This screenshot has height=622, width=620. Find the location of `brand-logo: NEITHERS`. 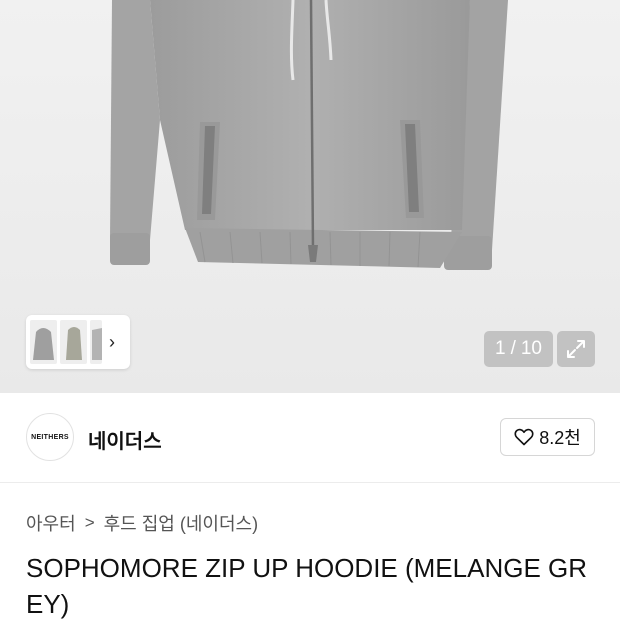

brand-logo: NEITHERS is located at coordinates (50, 437).